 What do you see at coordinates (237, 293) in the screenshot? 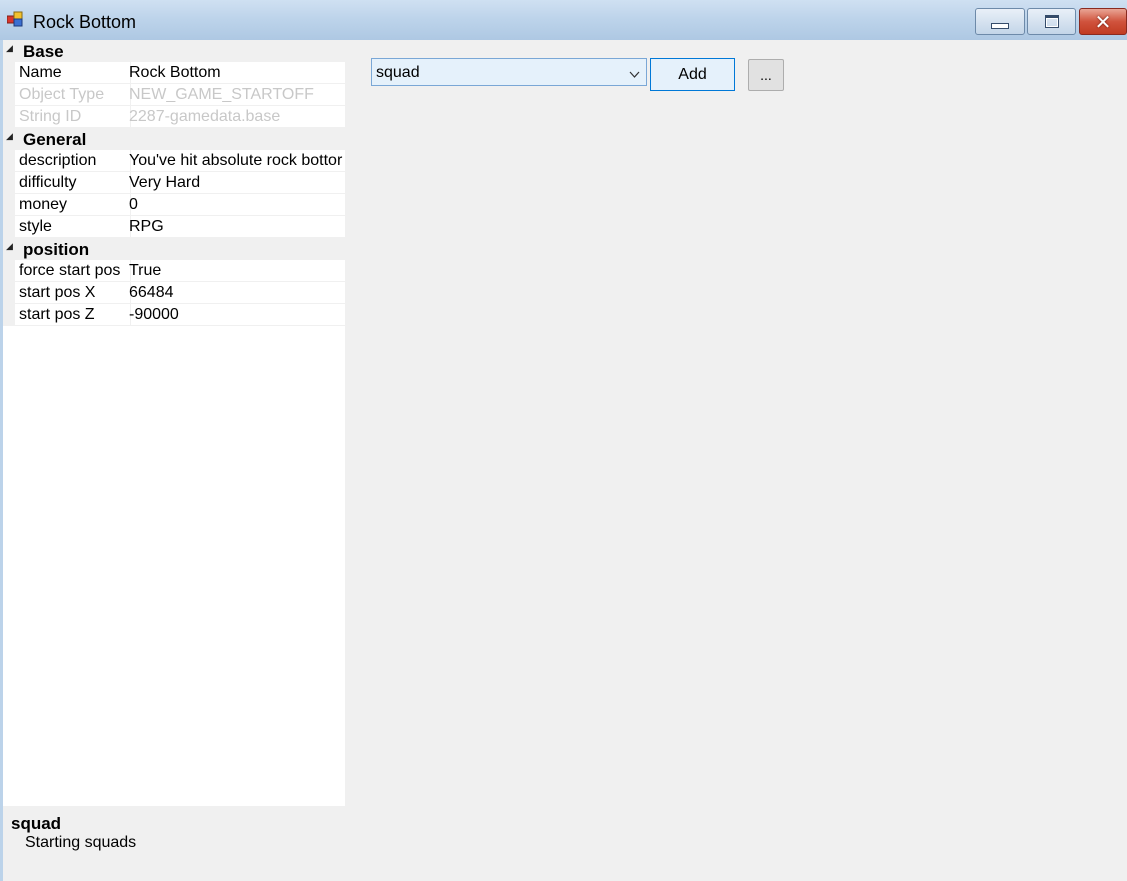
I see `property-value: 66484` at bounding box center [237, 293].